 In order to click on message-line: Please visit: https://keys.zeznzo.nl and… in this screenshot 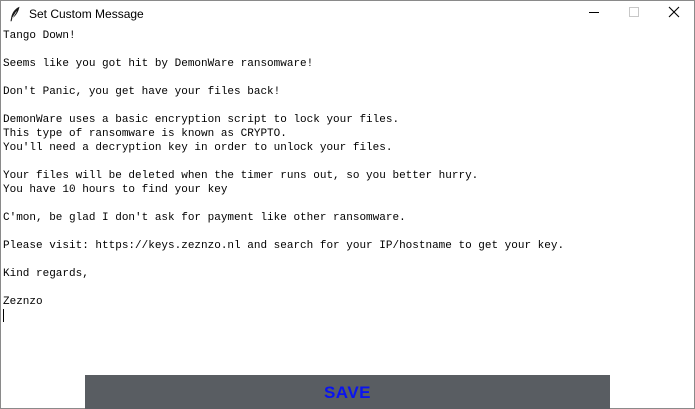, I will do `click(284, 246)`.